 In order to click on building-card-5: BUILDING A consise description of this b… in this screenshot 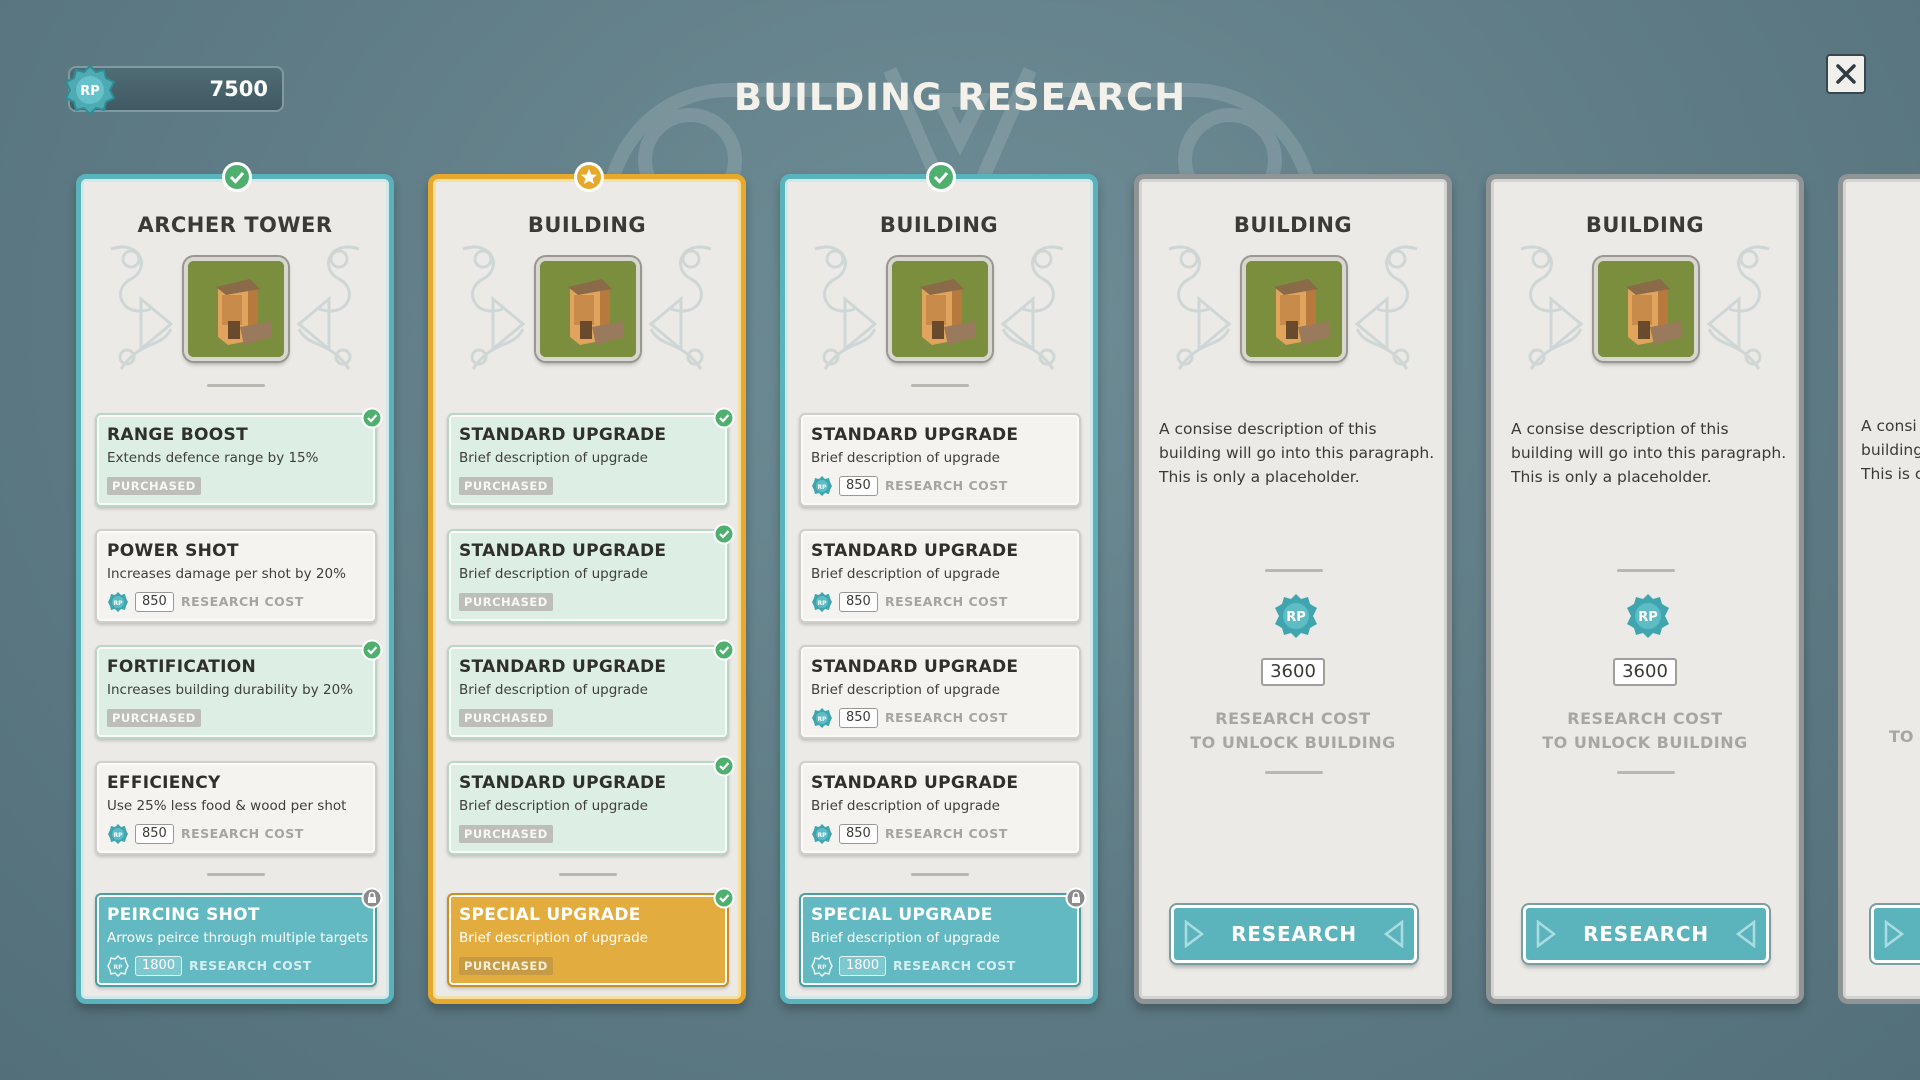, I will do `click(1645, 589)`.